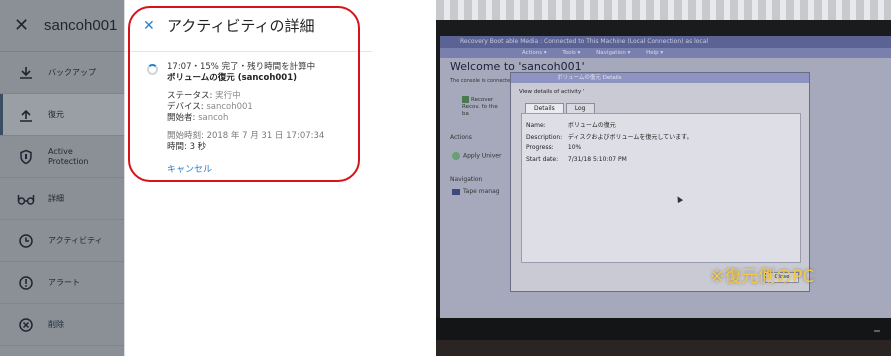 The width and height of the screenshot is (891, 356). What do you see at coordinates (456, 191) in the screenshot?
I see `tape-icon` at bounding box center [456, 191].